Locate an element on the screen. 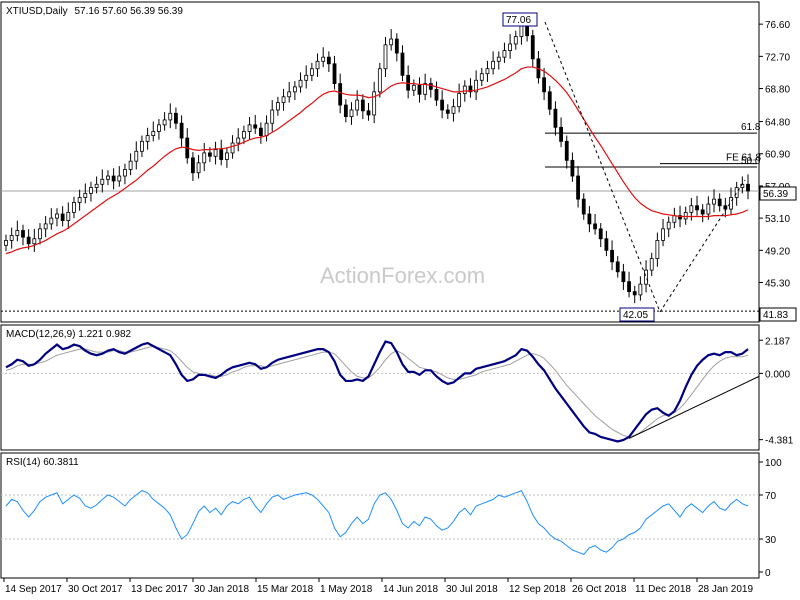  price-y-tick-label: 64.80 is located at coordinates (777, 123).